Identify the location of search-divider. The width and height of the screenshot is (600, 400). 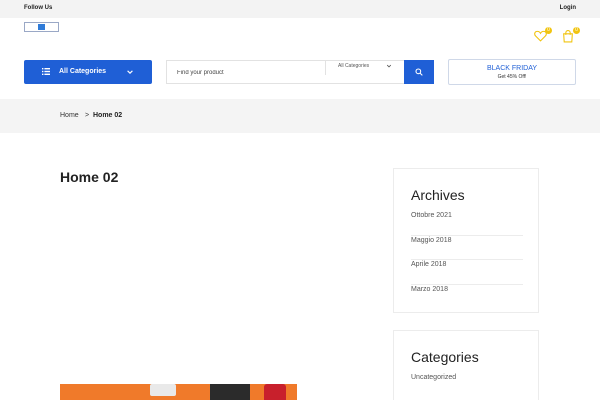
(325, 68).